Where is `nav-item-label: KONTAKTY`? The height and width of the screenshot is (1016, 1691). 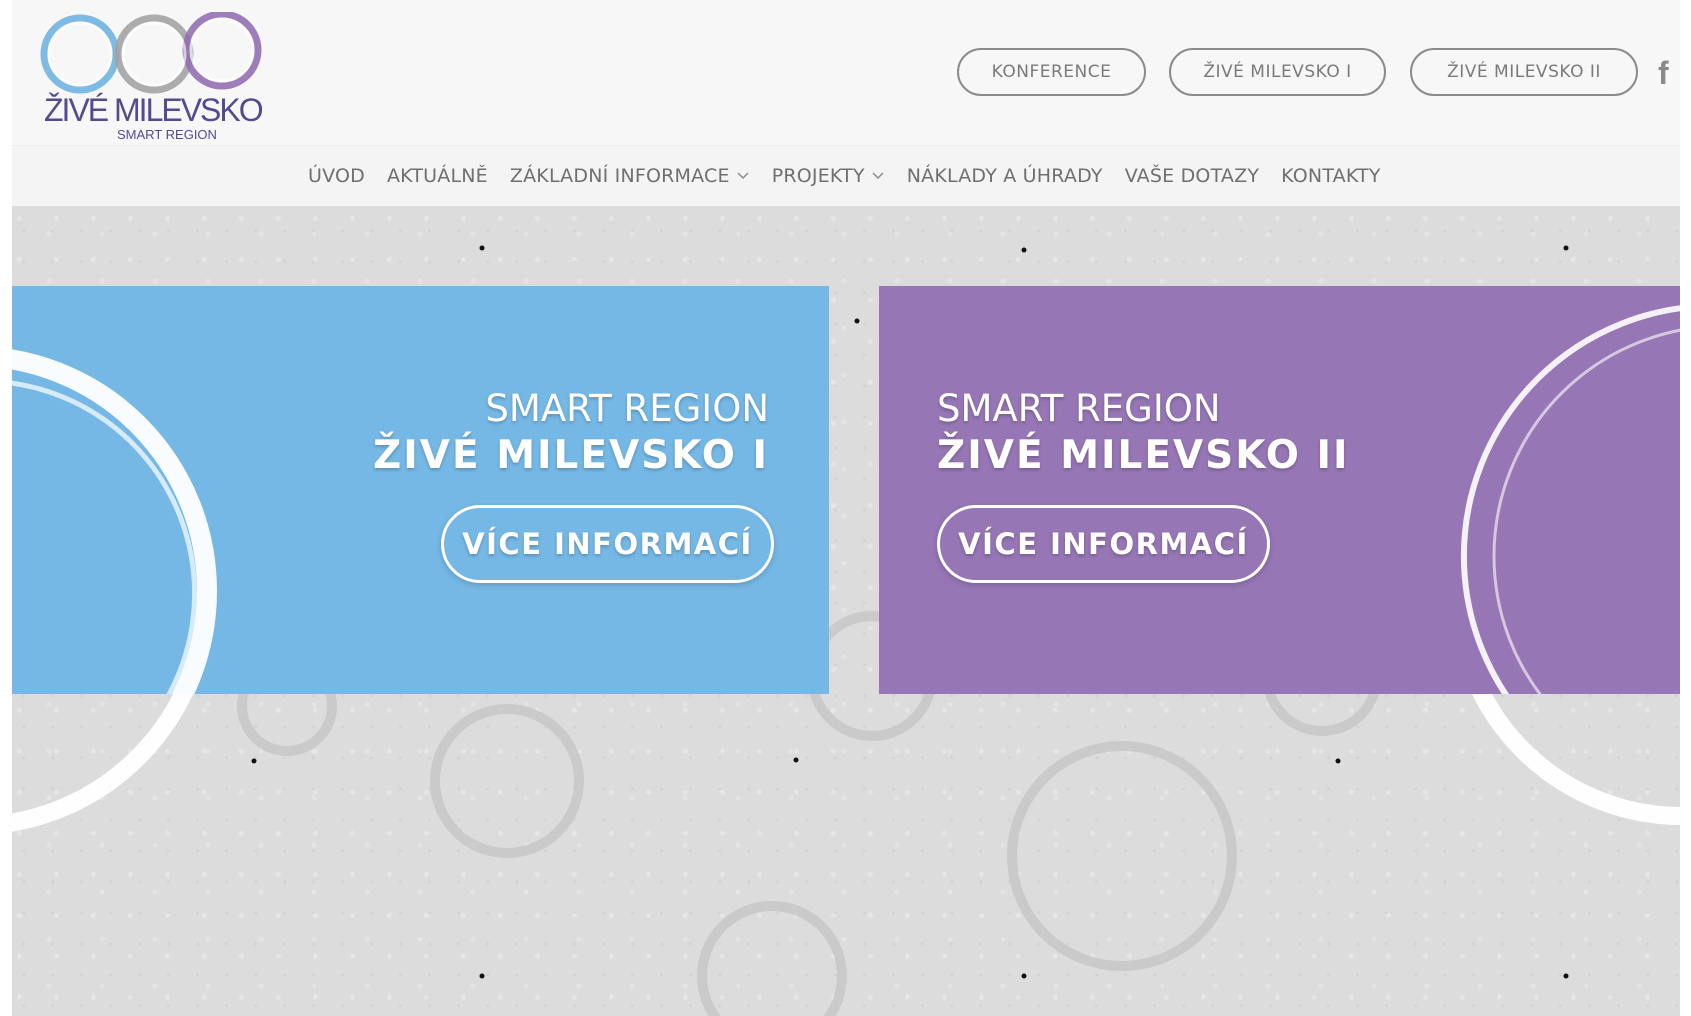
nav-item-label: KONTAKTY is located at coordinates (1331, 176).